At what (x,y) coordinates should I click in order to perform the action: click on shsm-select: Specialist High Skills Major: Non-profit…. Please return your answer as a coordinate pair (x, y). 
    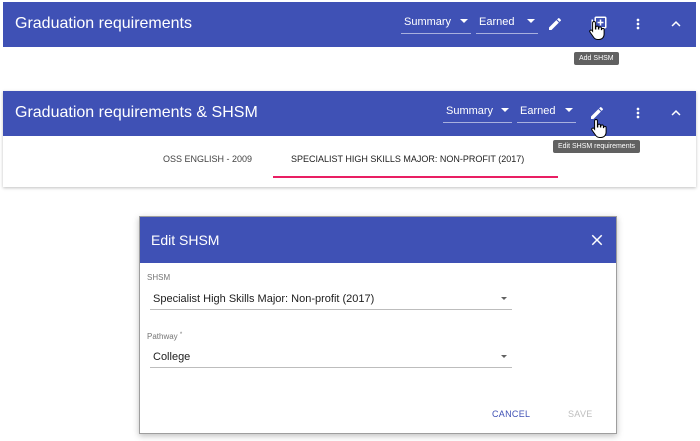
    Looking at the image, I should click on (331, 298).